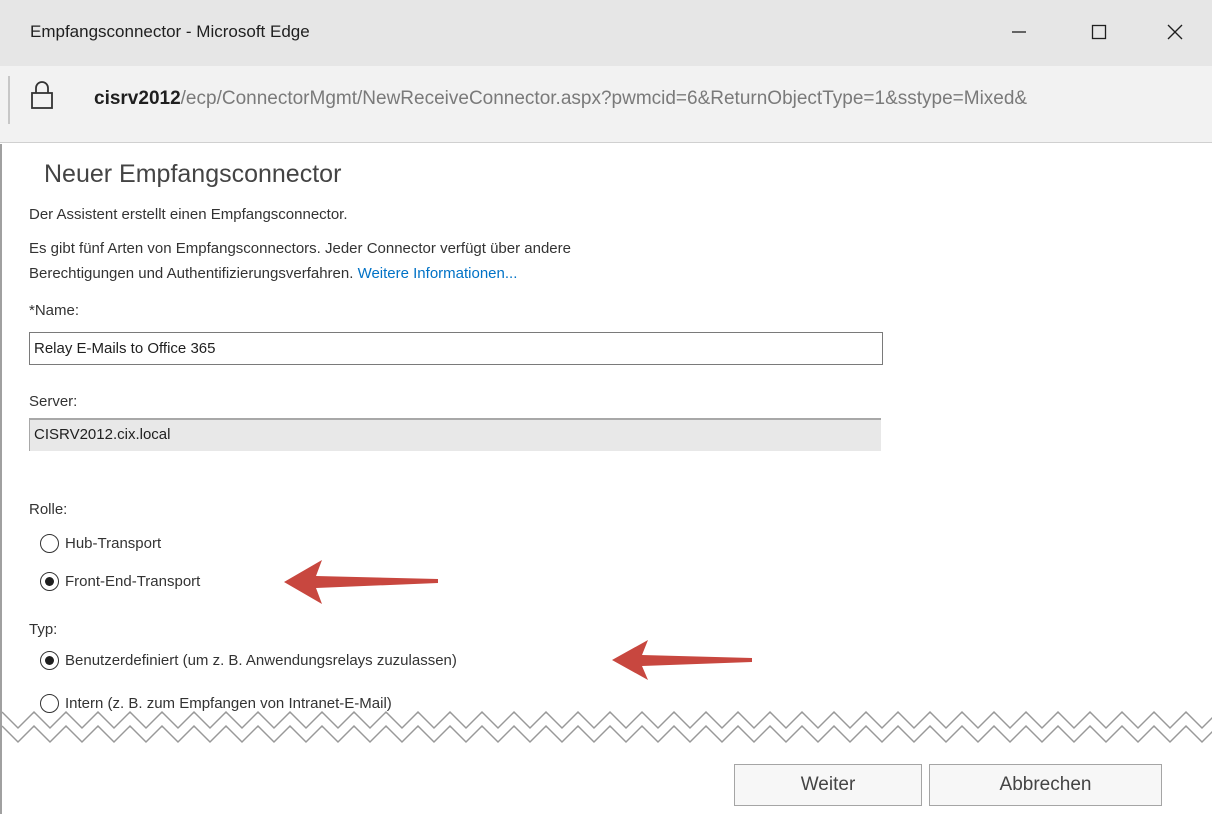 This screenshot has height=814, width=1212. I want to click on role-option-label: Front-End-Transport, so click(133, 581).